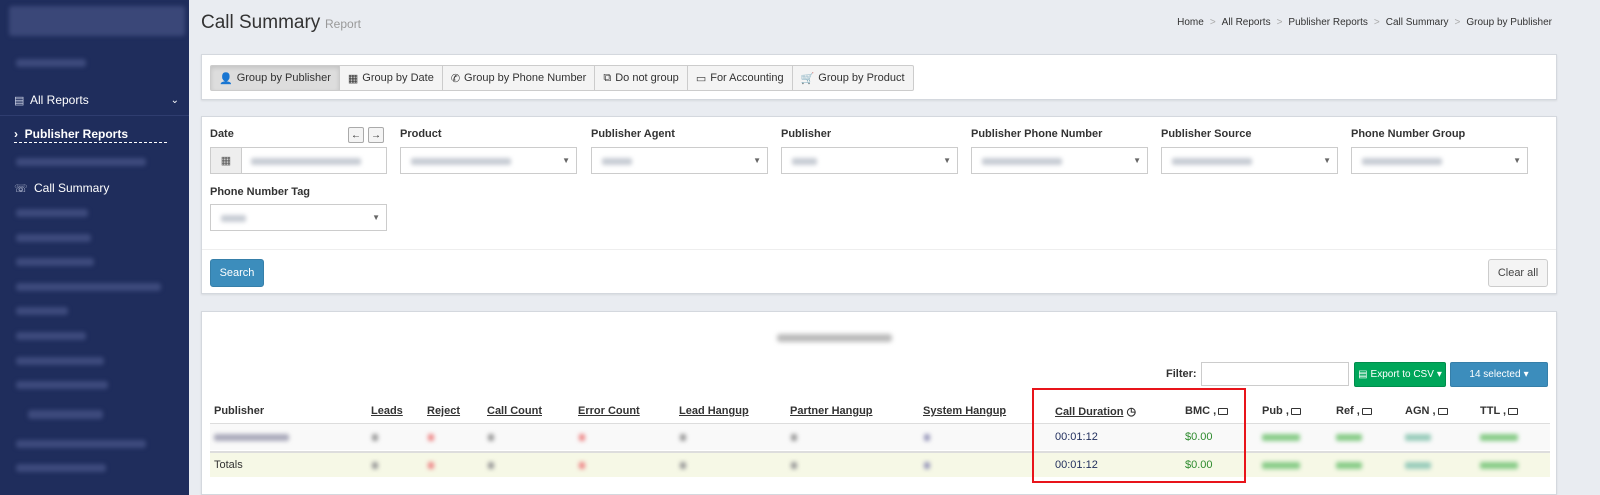 This screenshot has height=495, width=1600. What do you see at coordinates (275, 78) in the screenshot?
I see `group-by-publisher-button: 👤 Group by Publisher` at bounding box center [275, 78].